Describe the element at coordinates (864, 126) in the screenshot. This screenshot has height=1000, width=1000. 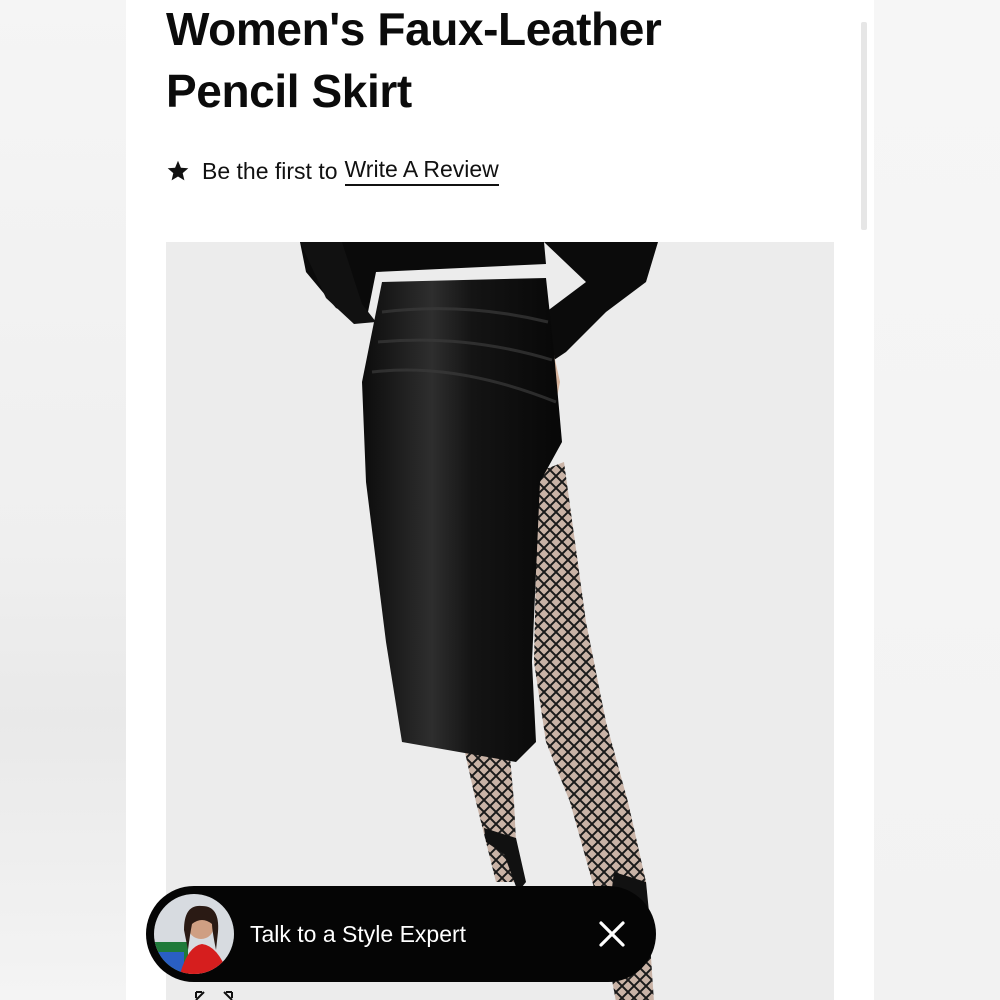
I see `scrollbar` at that location.